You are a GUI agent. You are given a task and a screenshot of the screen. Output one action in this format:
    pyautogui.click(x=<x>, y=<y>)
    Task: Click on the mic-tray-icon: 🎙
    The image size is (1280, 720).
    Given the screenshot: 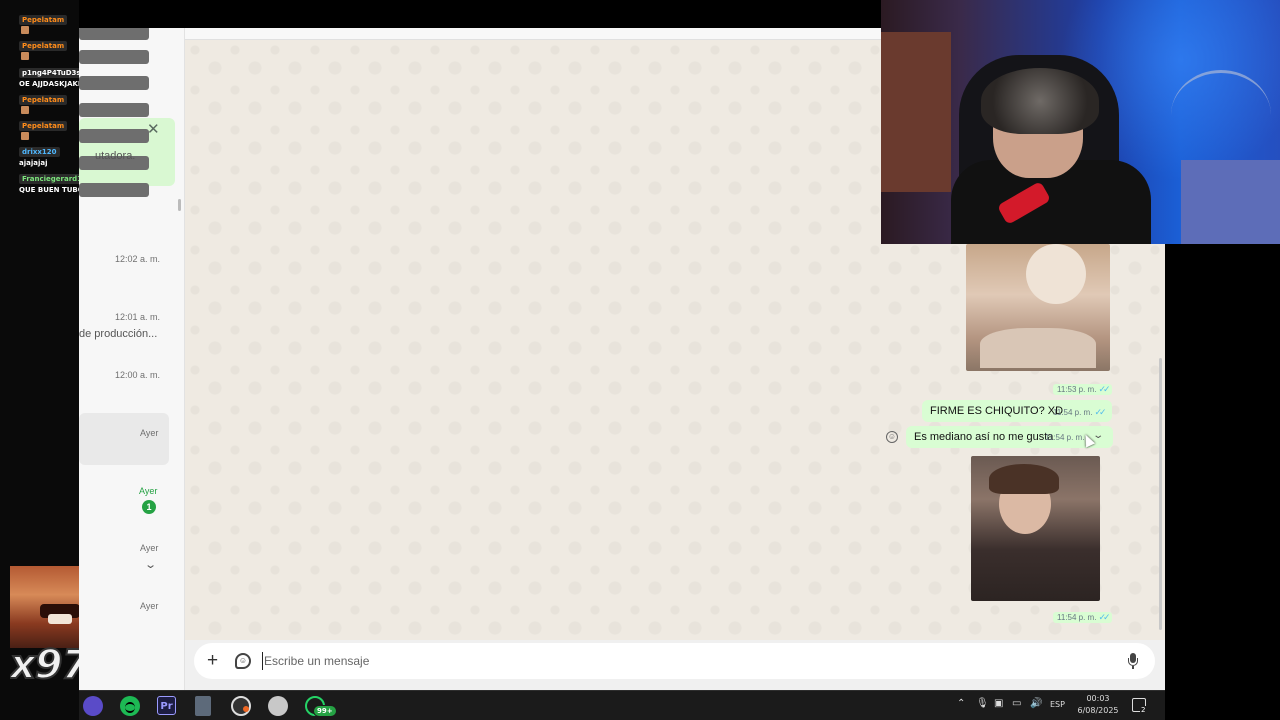 What is the action you would take?
    pyautogui.click(x=982, y=703)
    